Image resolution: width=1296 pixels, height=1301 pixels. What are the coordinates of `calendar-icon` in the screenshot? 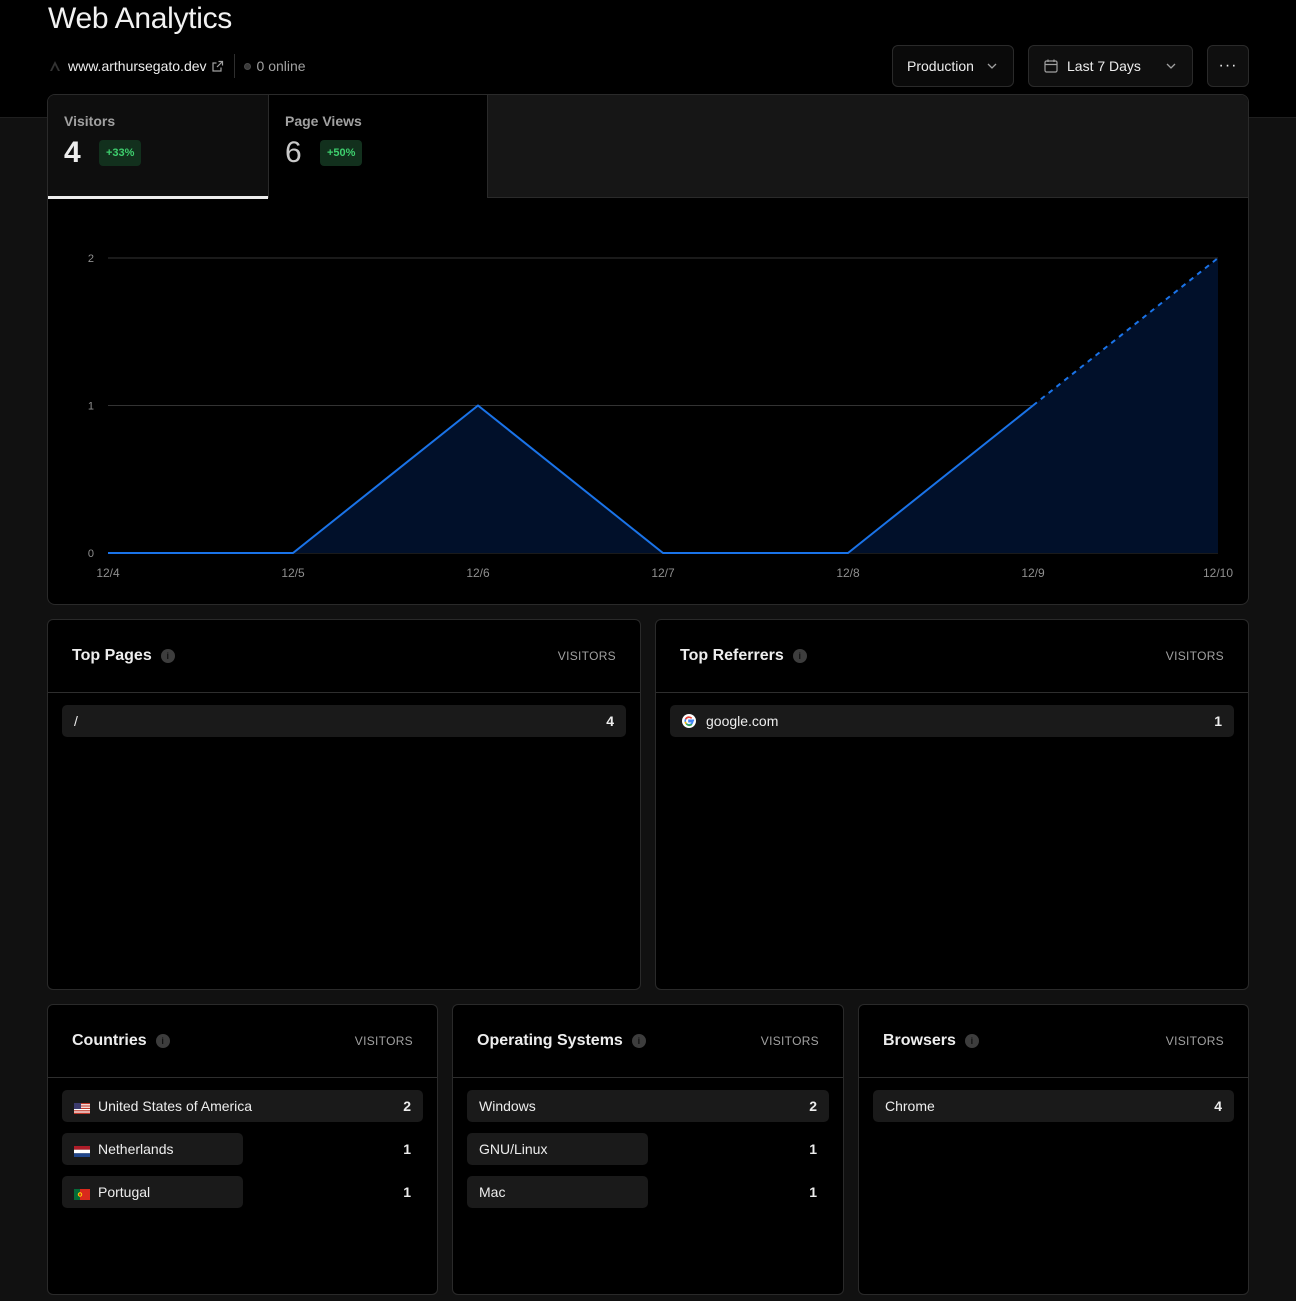 It's located at (1051, 66).